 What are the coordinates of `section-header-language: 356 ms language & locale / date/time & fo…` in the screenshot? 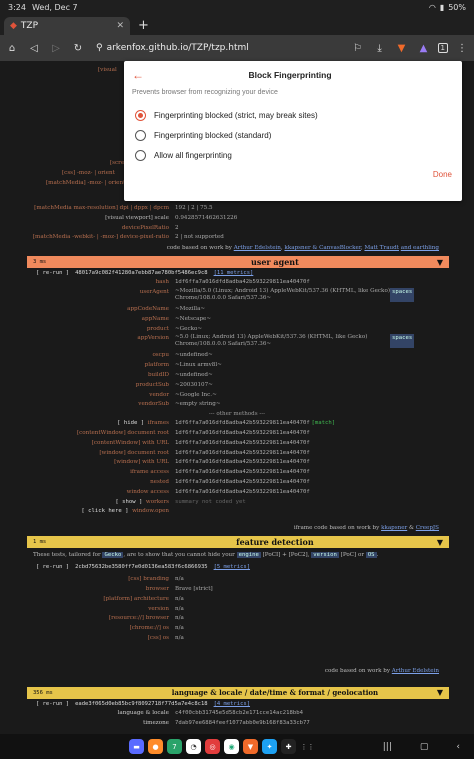 It's located at (238, 692).